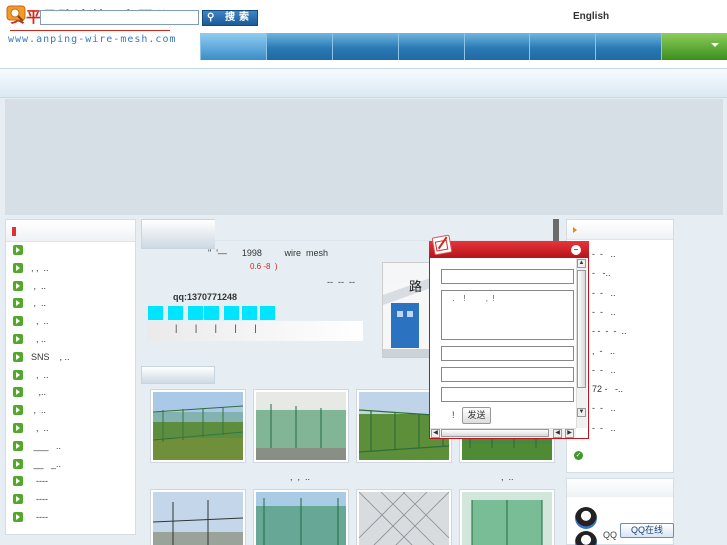  I want to click on search-input, so click(119, 17).